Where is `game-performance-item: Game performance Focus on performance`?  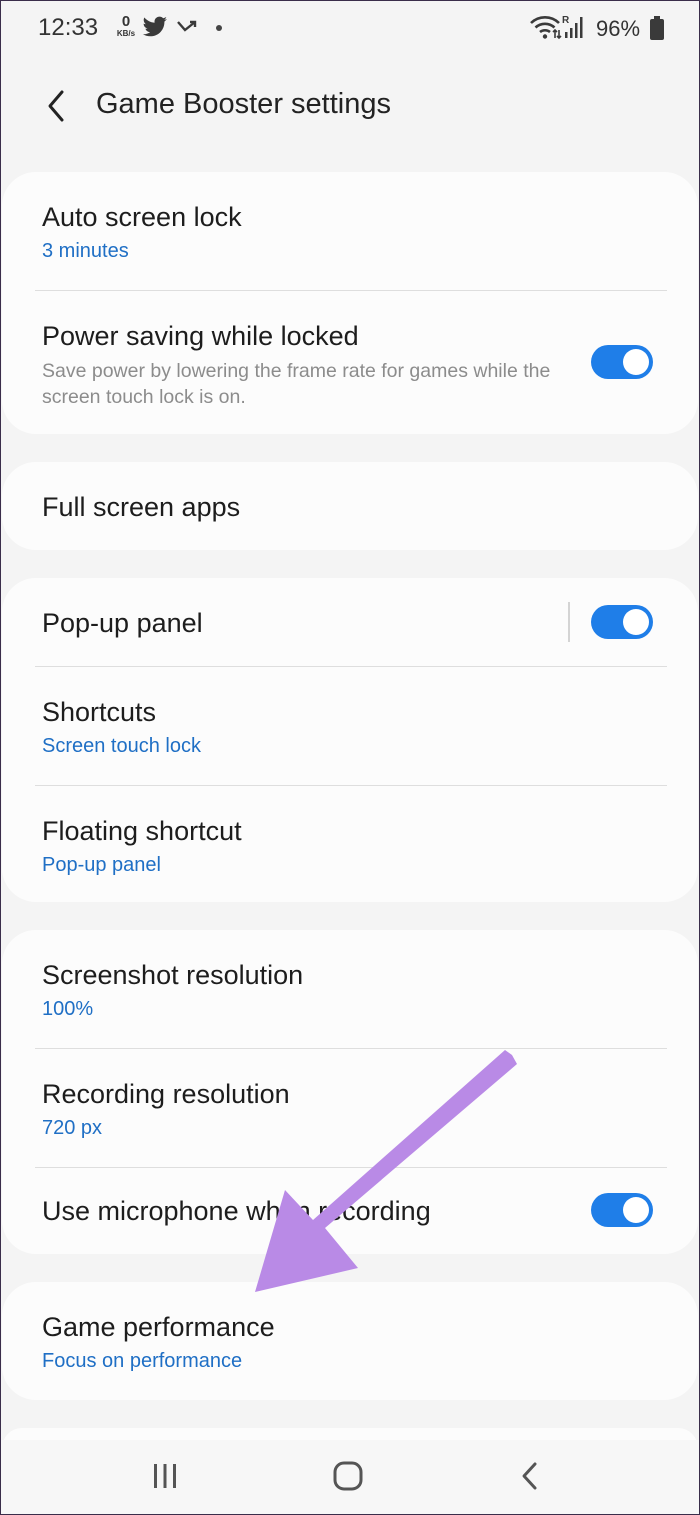
game-performance-item: Game performance Focus on performance is located at coordinates (350, 1341).